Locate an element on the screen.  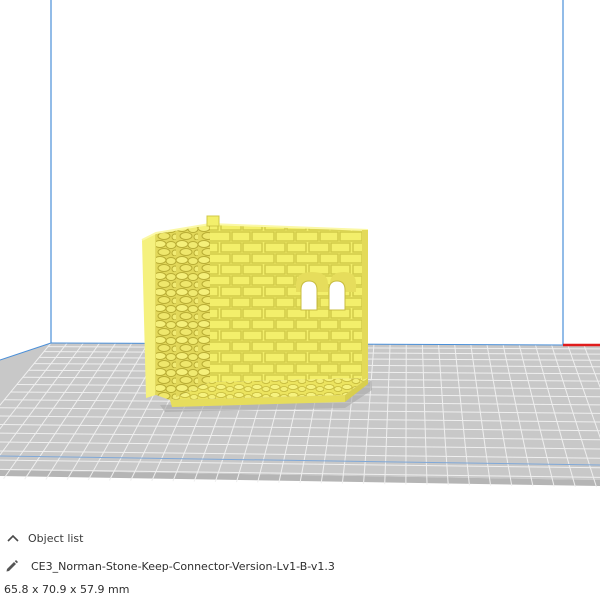
chevron-up-icon is located at coordinates (13, 538).